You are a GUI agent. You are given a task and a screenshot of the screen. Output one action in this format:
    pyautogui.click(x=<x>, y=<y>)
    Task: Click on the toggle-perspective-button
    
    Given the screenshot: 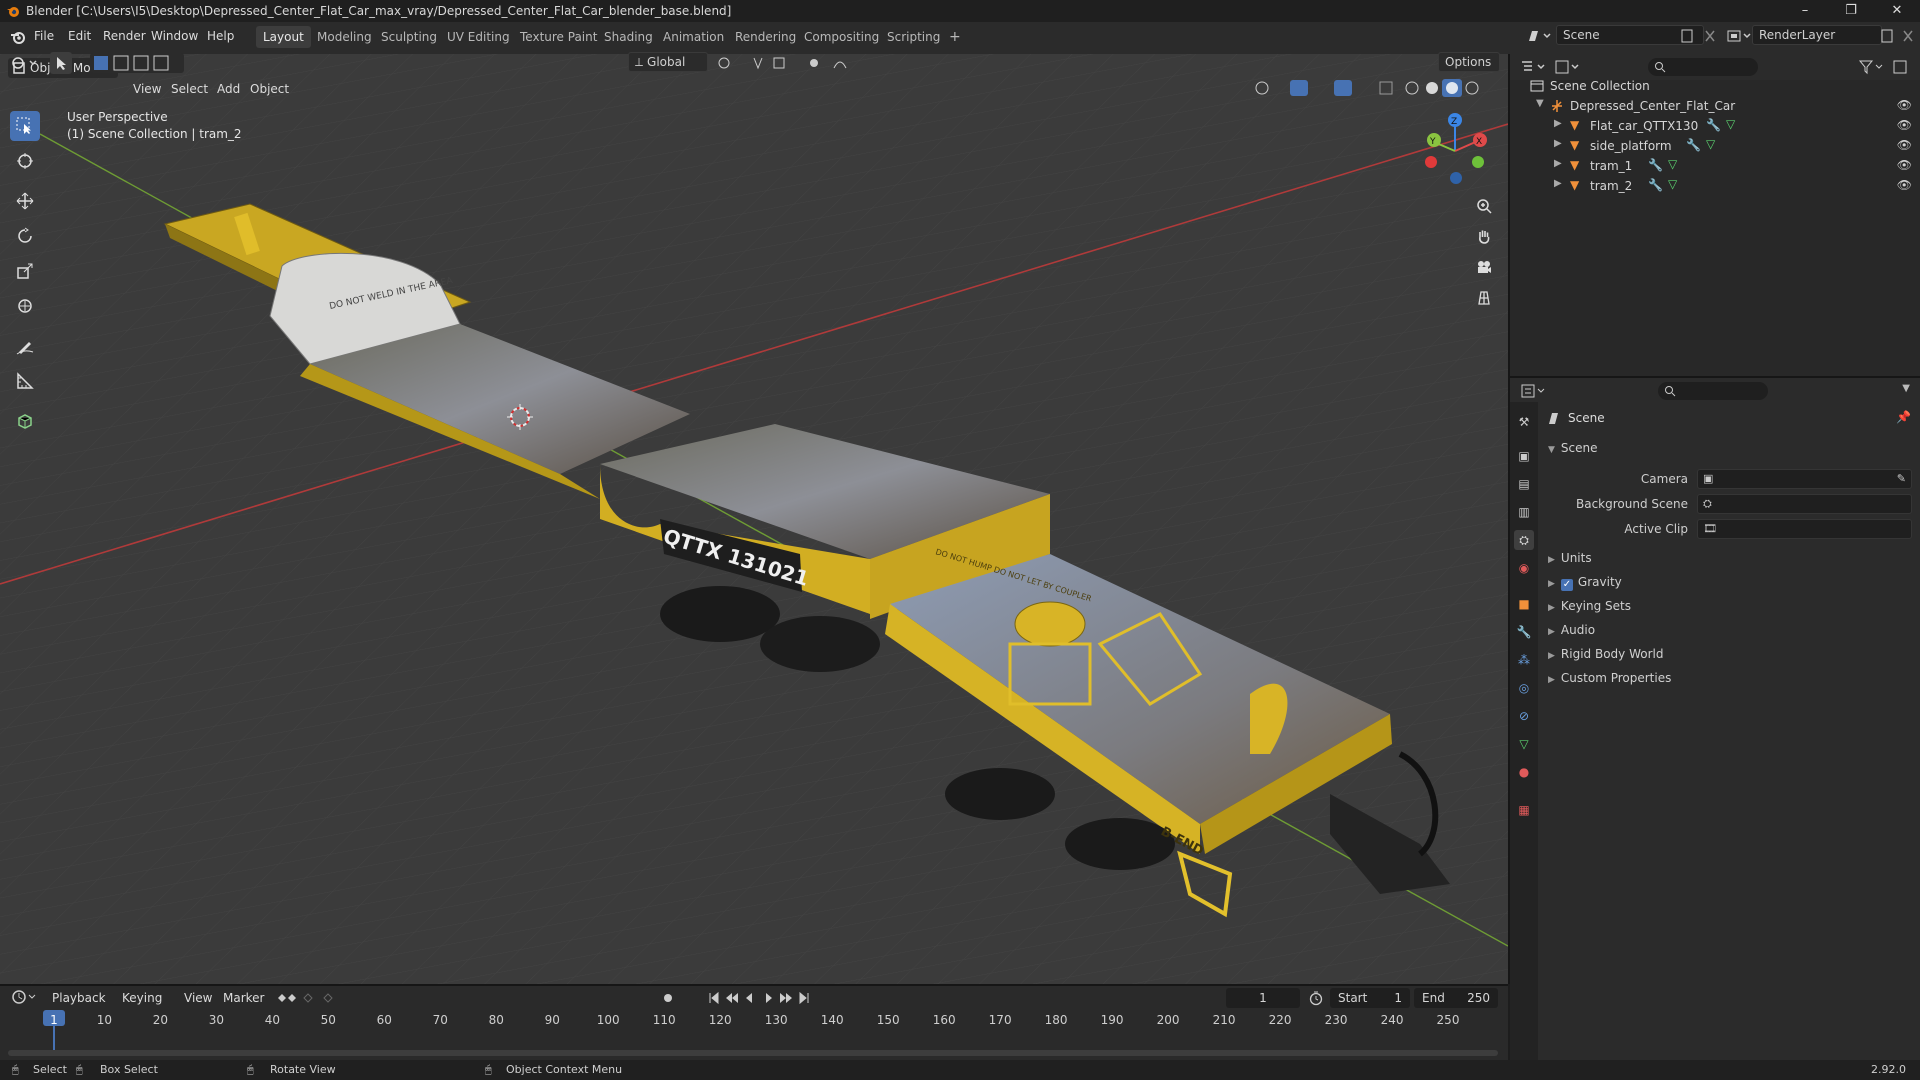 What is the action you would take?
    pyautogui.click(x=1484, y=298)
    